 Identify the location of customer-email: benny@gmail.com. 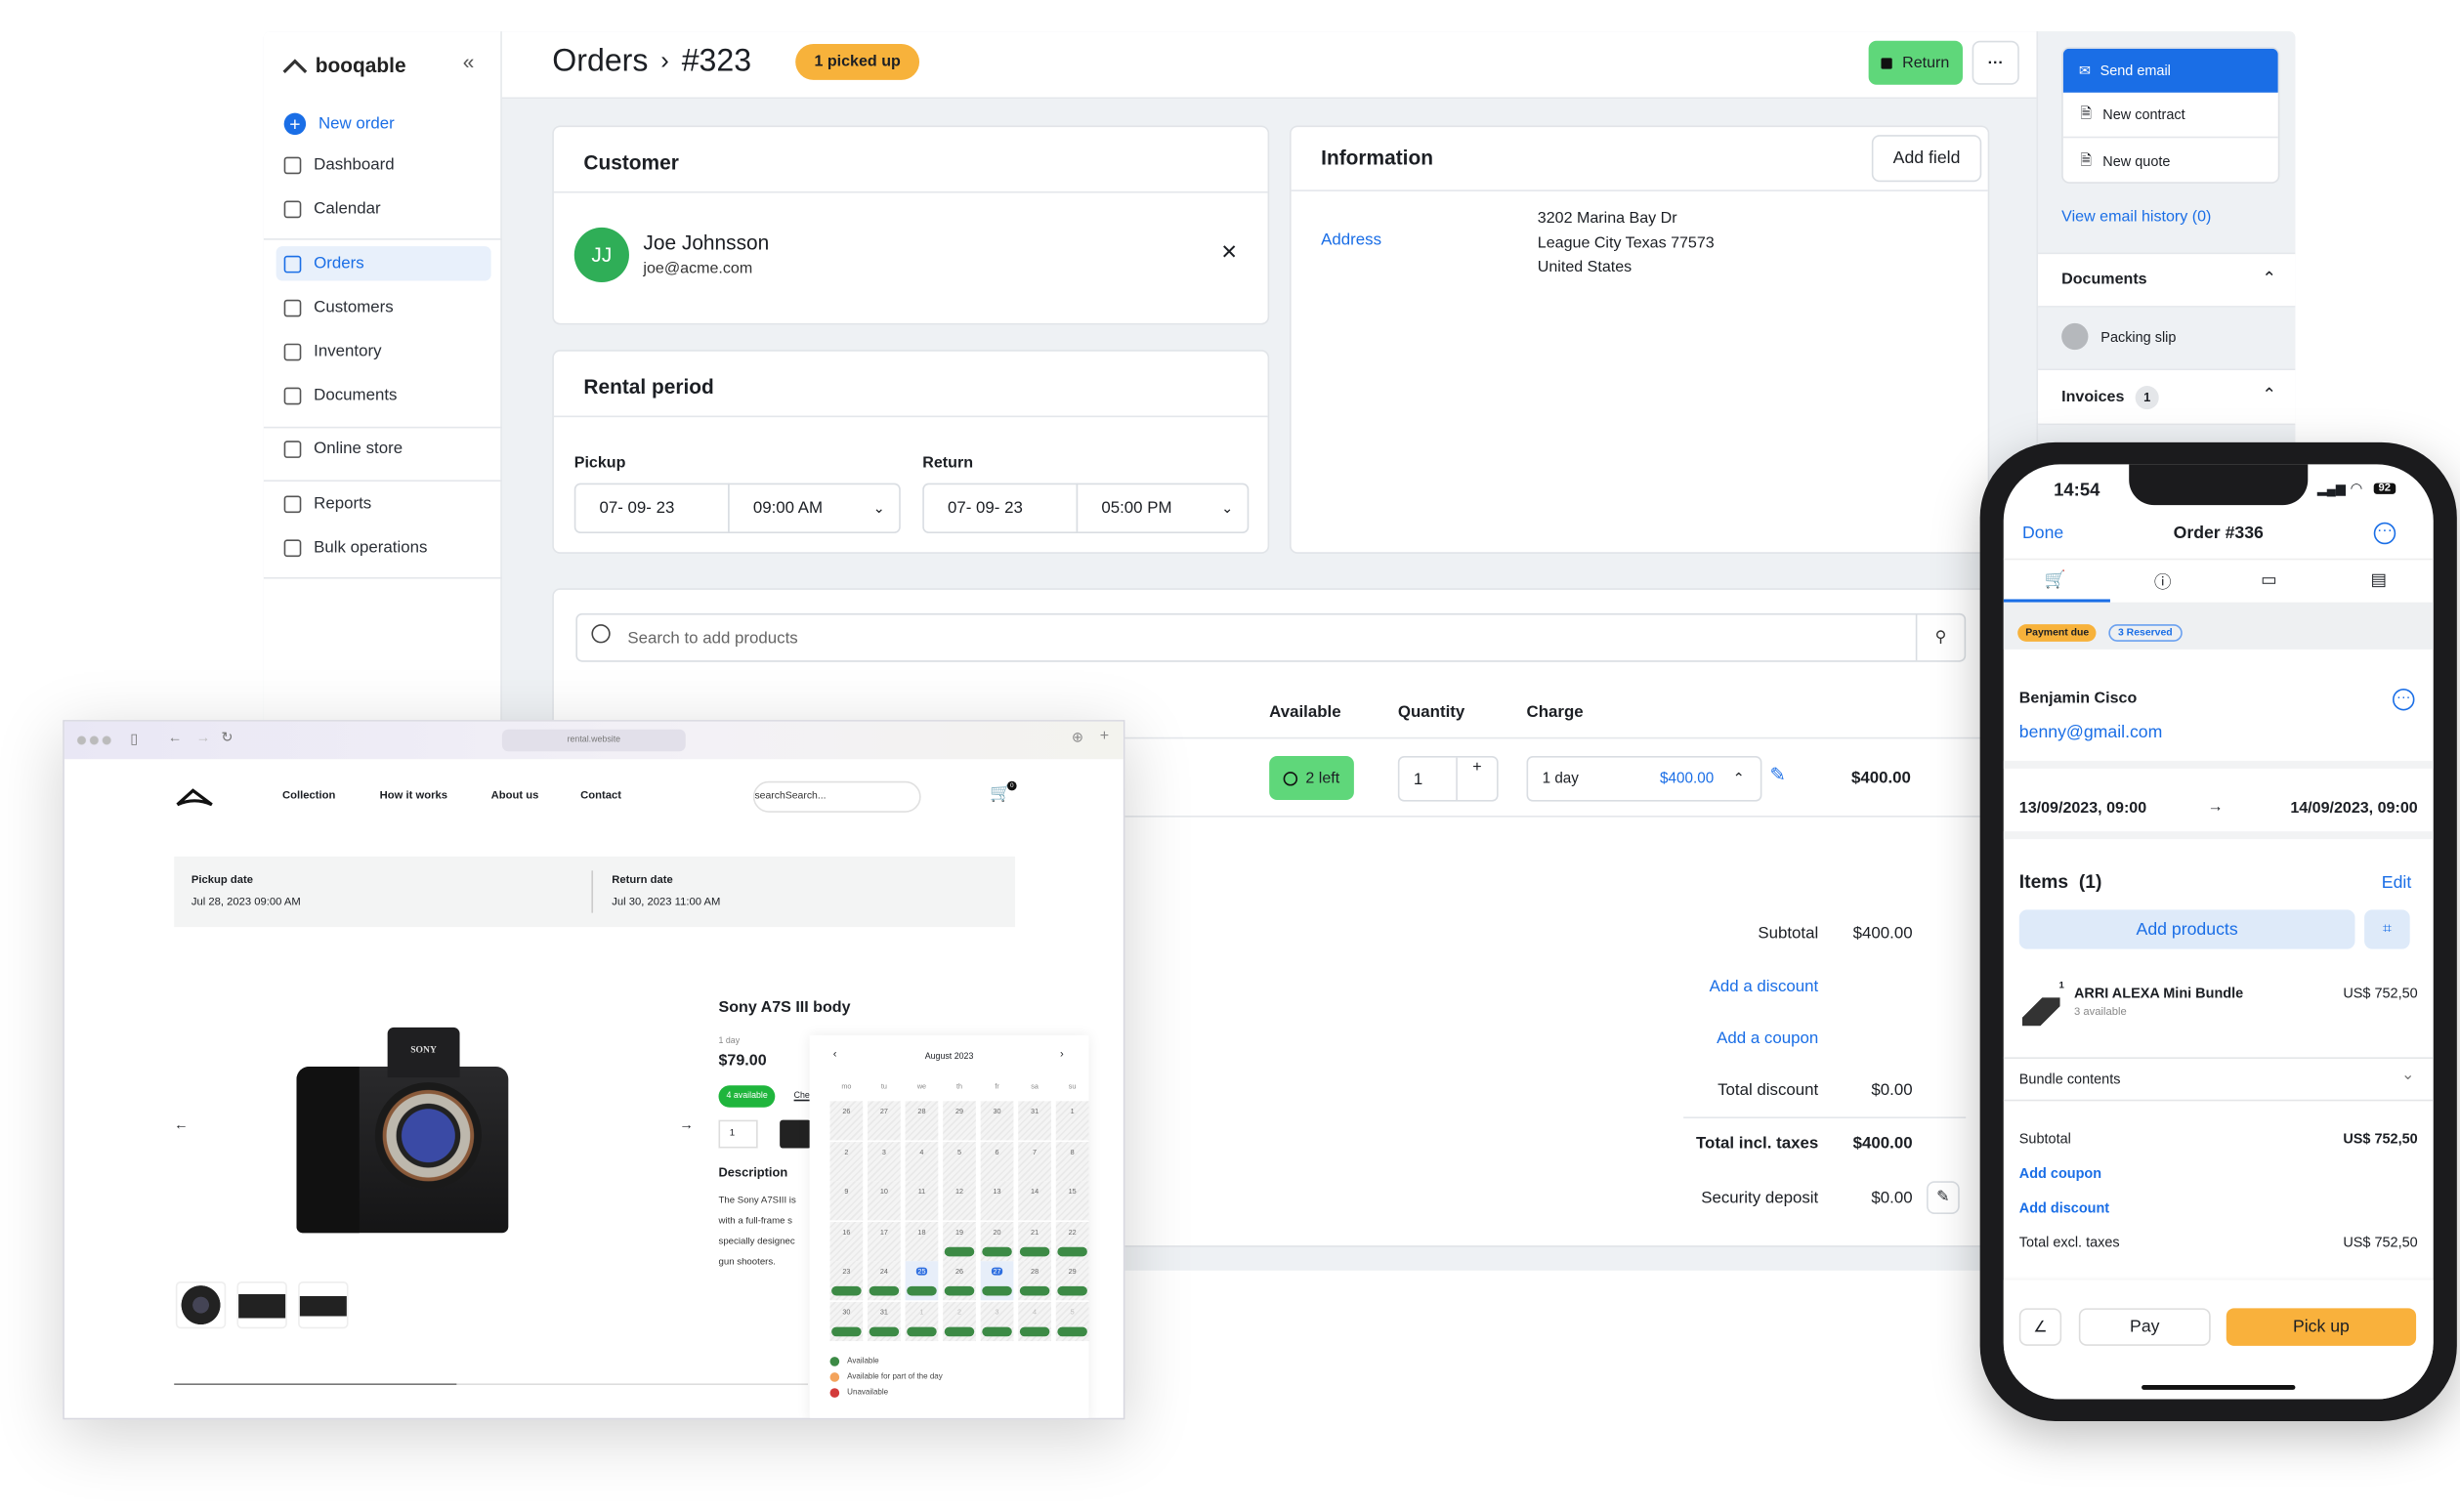
(2091, 732).